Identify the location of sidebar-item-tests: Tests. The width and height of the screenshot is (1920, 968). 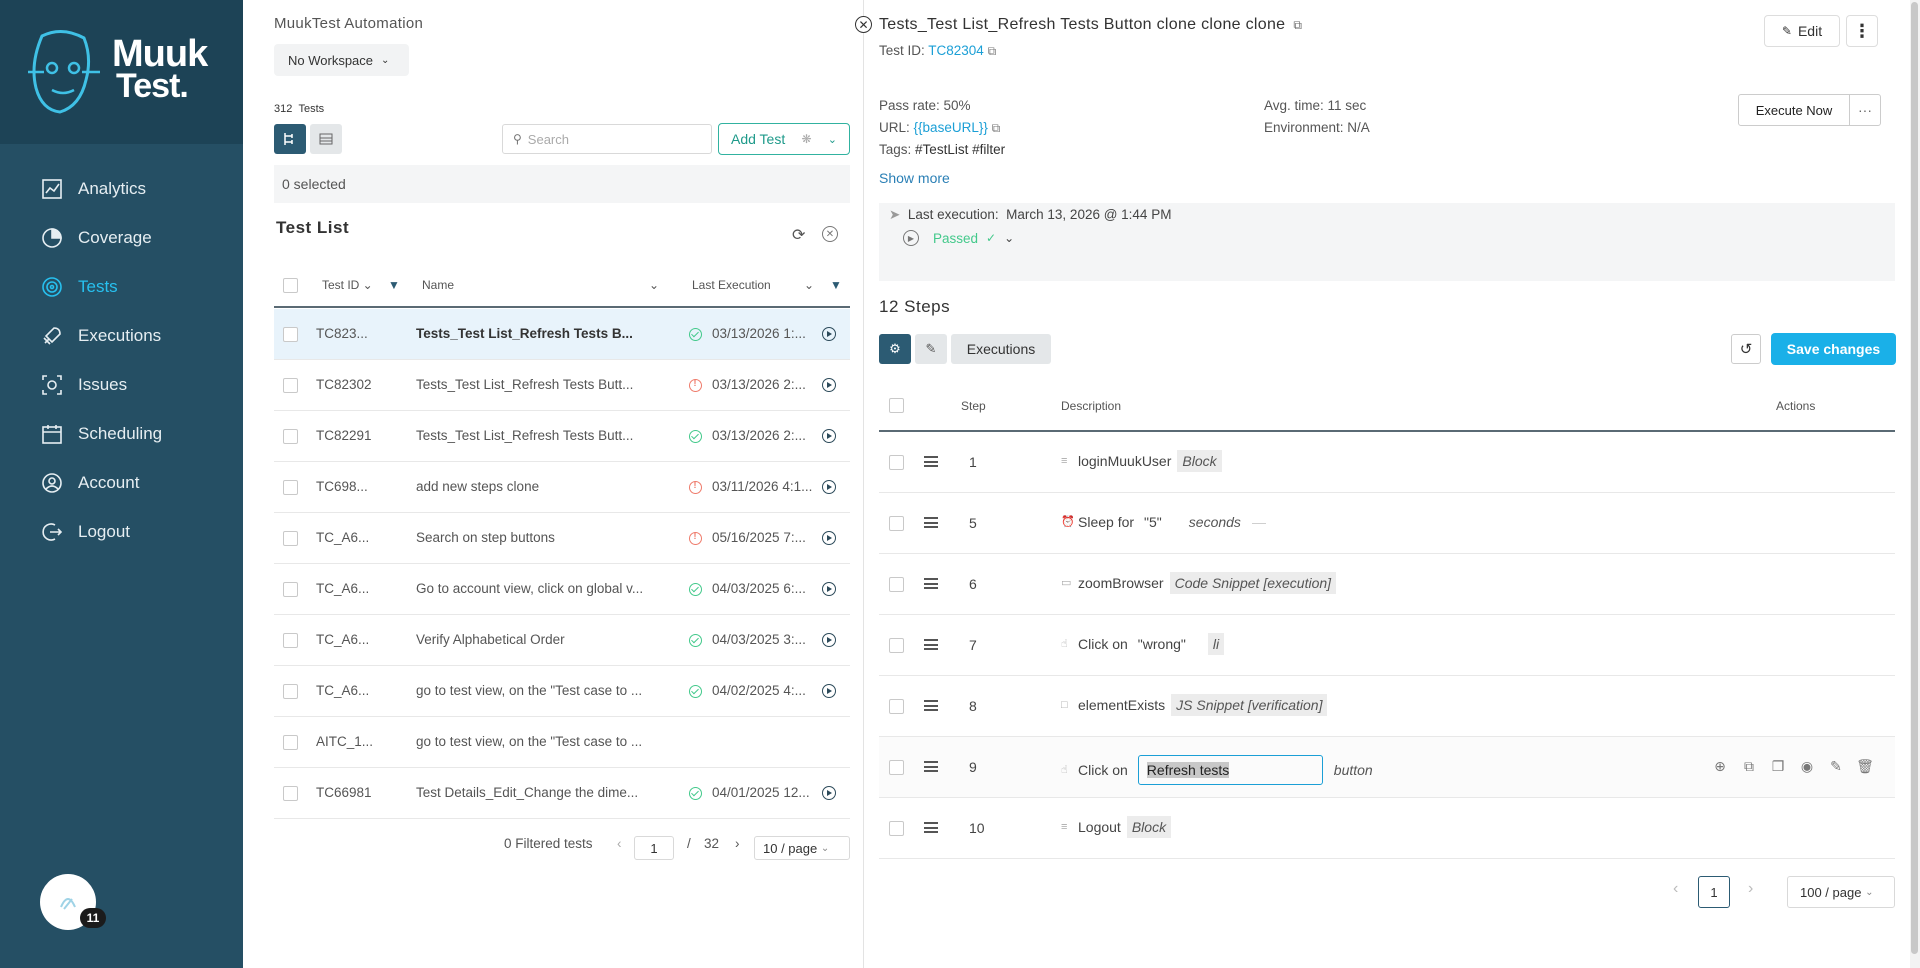
(79, 287).